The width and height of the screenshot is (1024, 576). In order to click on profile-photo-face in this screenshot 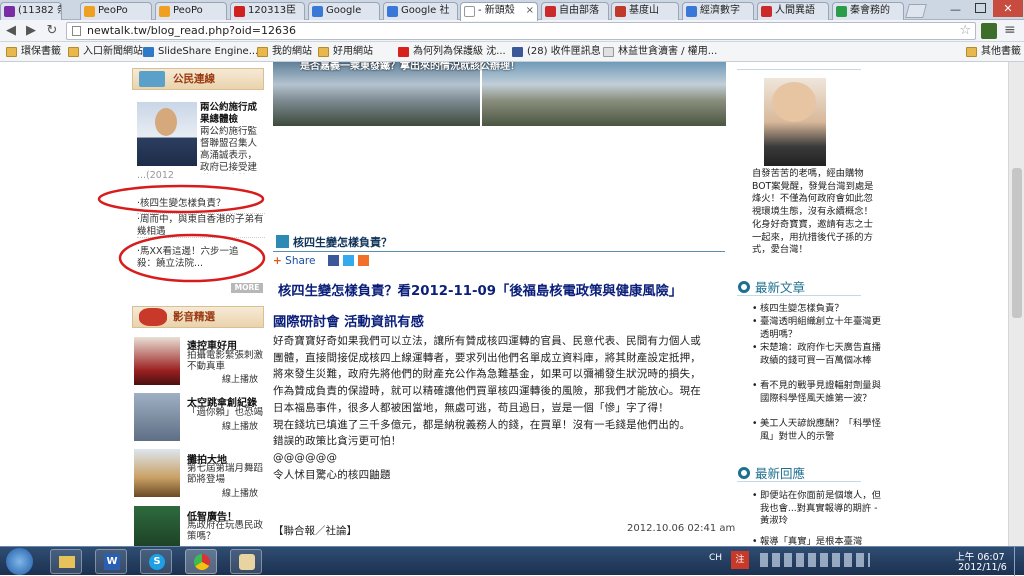, I will do `click(794, 102)`.